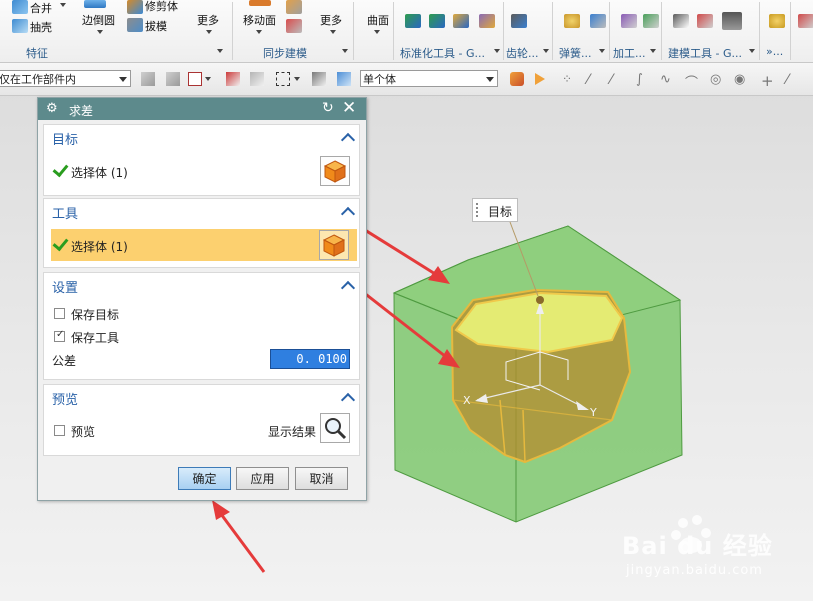 The width and height of the screenshot is (813, 601). I want to click on dialog-title: 求差, so click(81, 111).